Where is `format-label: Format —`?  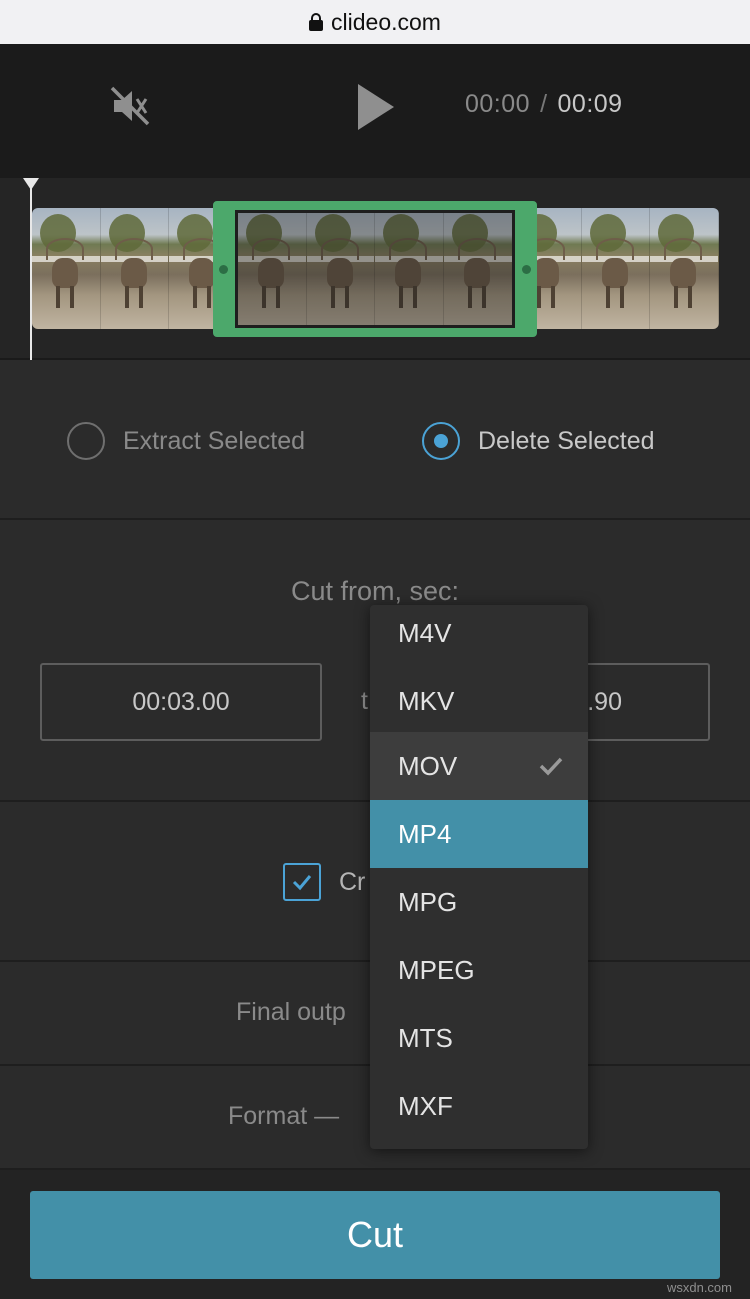 format-label: Format — is located at coordinates (284, 1116).